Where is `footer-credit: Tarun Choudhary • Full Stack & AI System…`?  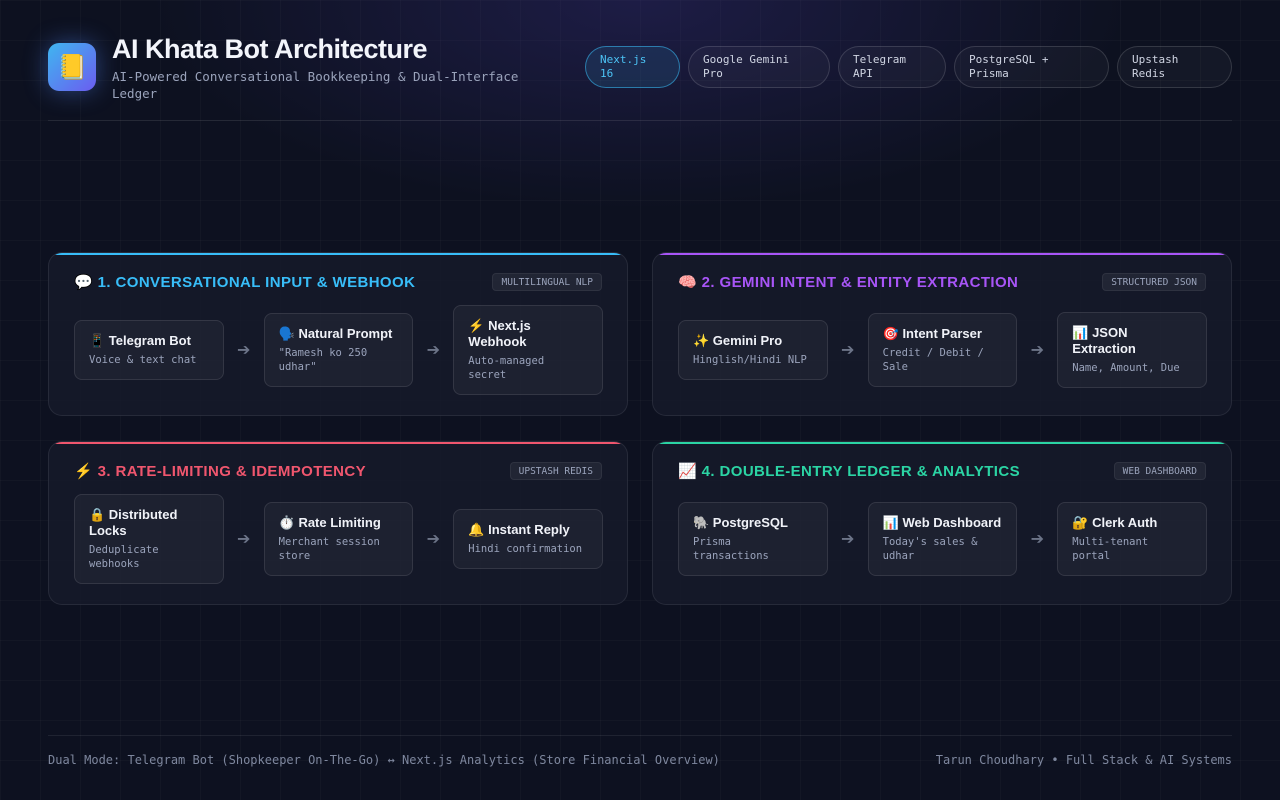
footer-credit: Tarun Choudhary • Full Stack & AI System… is located at coordinates (1083, 760).